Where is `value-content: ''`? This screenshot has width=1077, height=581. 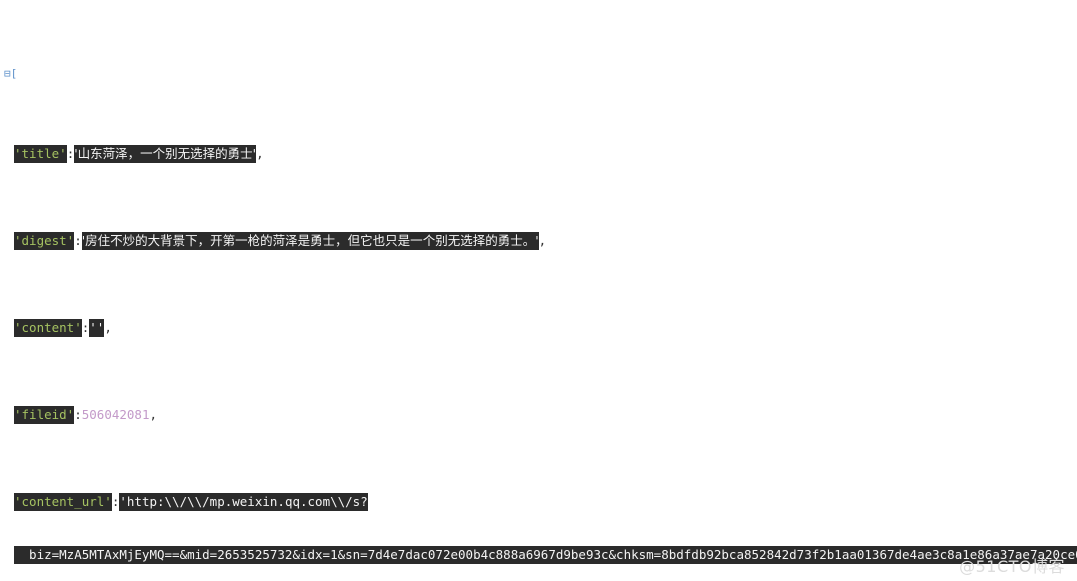
value-content: '' is located at coordinates (97, 328).